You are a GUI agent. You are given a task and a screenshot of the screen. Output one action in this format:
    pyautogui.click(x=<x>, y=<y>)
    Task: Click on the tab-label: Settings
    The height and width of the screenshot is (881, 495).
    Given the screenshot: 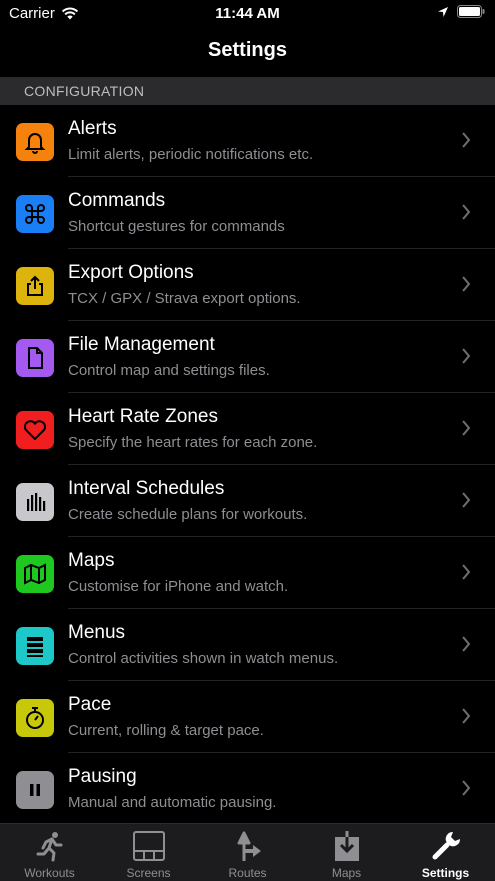 What is the action you would take?
    pyautogui.click(x=445, y=873)
    